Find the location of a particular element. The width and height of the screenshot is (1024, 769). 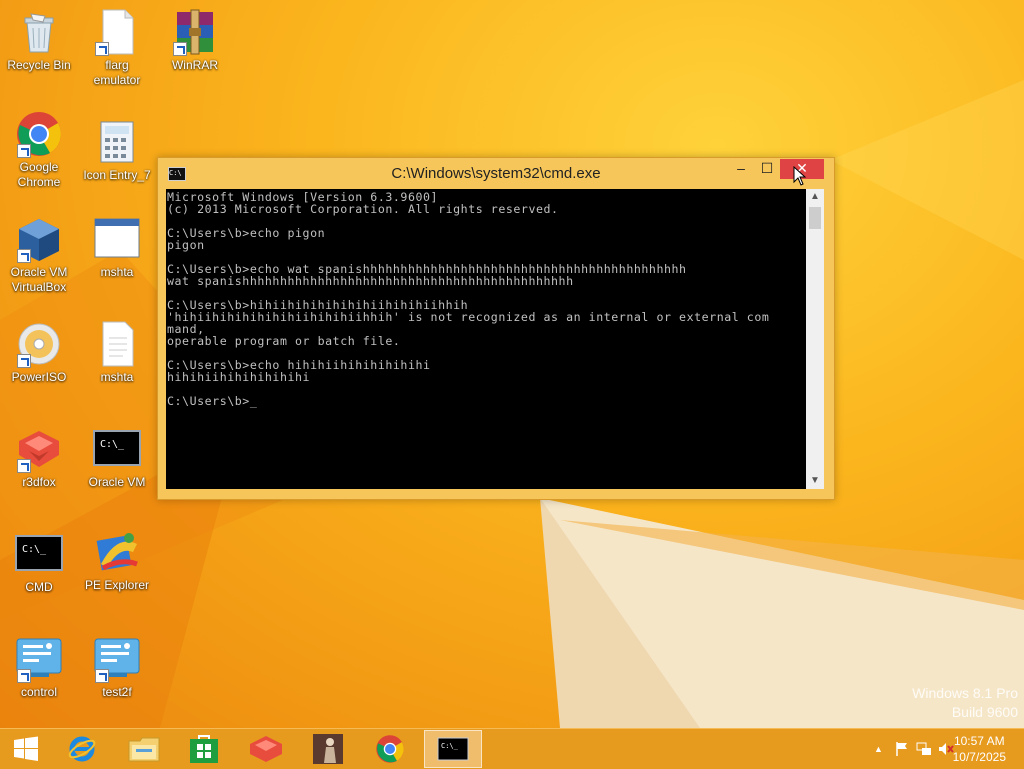

desktop-icon-recycle-bin: Recycle Bin is located at coordinates (39, 40).